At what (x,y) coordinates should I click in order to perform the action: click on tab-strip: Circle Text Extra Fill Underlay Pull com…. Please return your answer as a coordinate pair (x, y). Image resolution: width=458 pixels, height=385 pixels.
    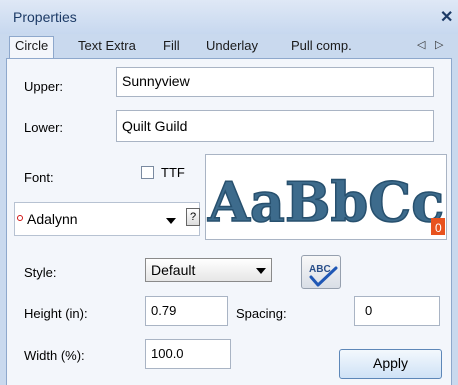
    Looking at the image, I should click on (229, 46).